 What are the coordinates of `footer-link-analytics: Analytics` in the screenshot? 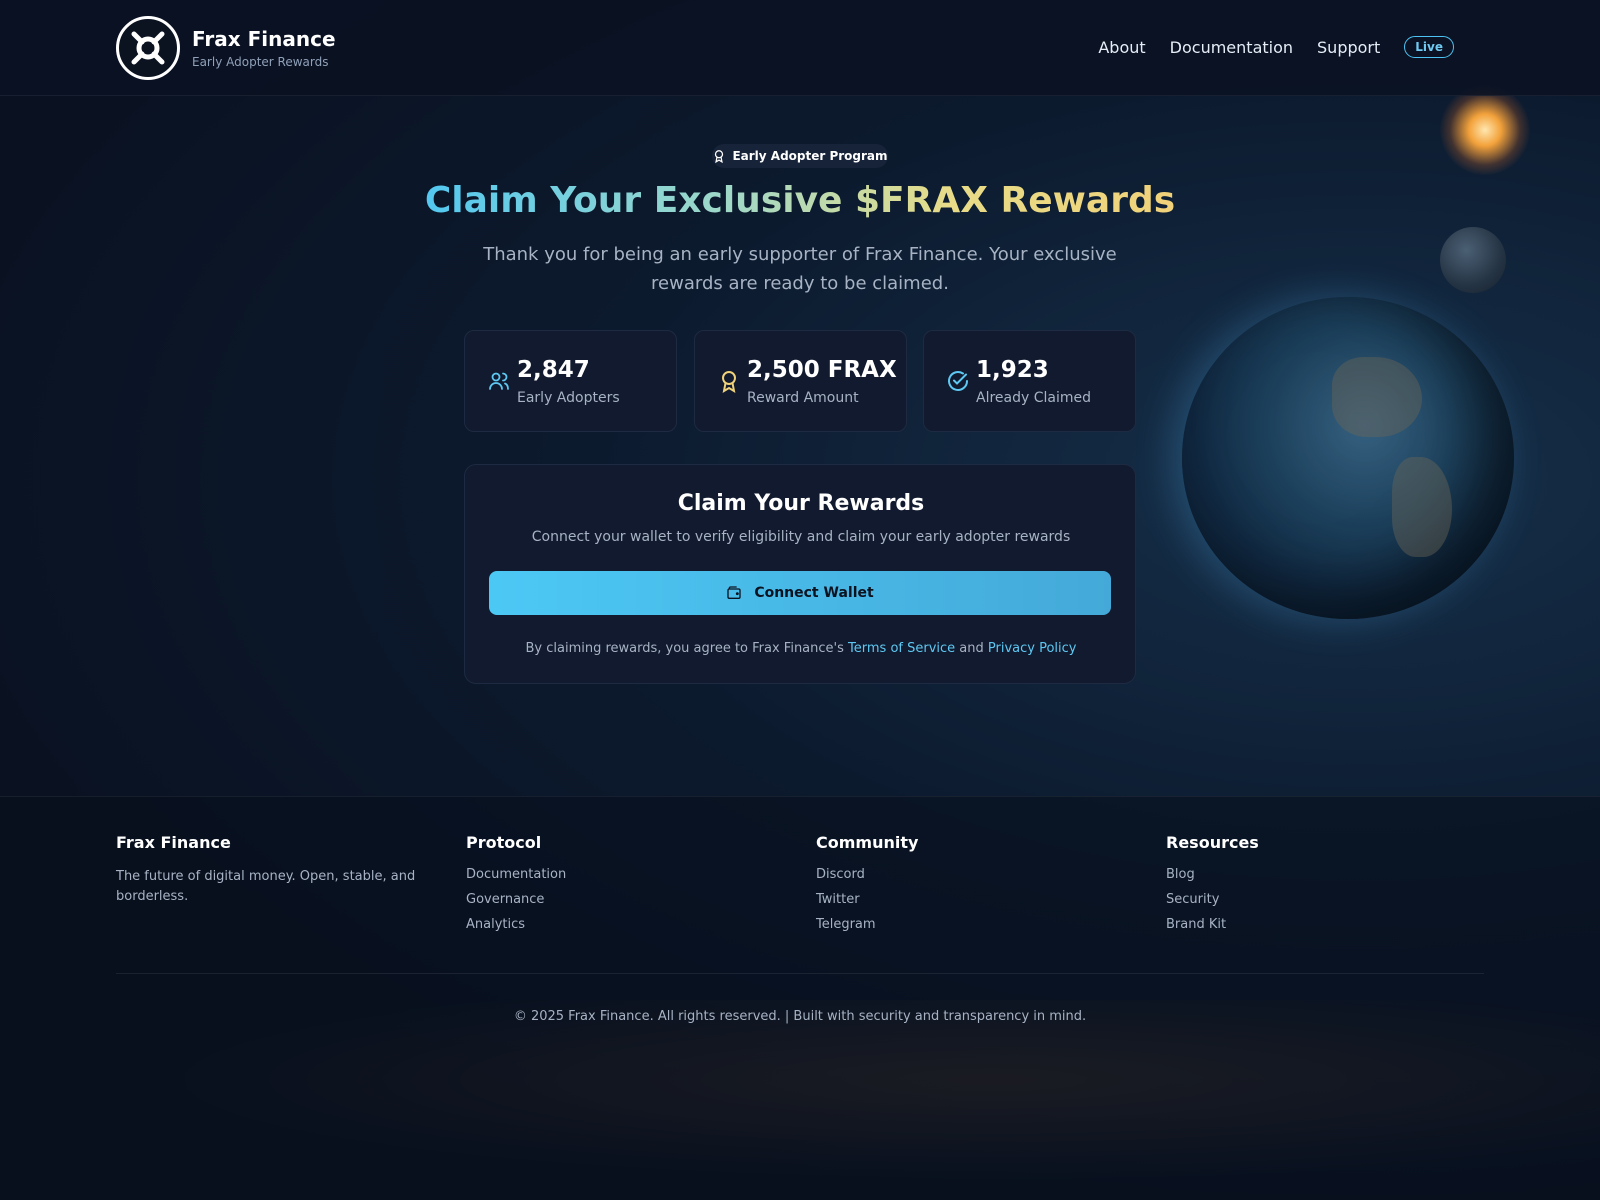 It's located at (626, 924).